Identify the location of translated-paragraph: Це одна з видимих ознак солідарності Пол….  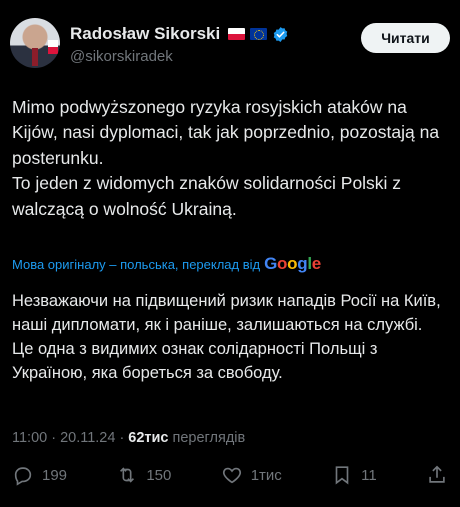
(195, 360).